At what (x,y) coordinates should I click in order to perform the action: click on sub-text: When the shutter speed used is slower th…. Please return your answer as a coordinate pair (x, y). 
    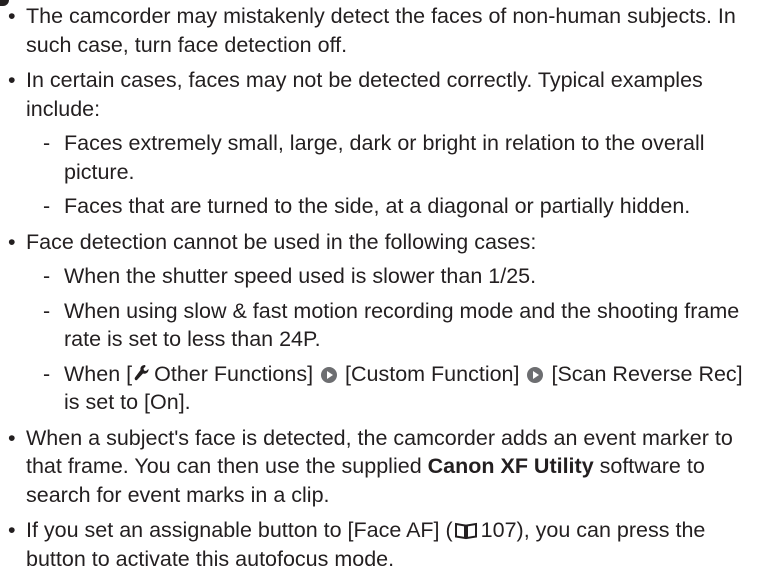
    Looking at the image, I should click on (300, 276).